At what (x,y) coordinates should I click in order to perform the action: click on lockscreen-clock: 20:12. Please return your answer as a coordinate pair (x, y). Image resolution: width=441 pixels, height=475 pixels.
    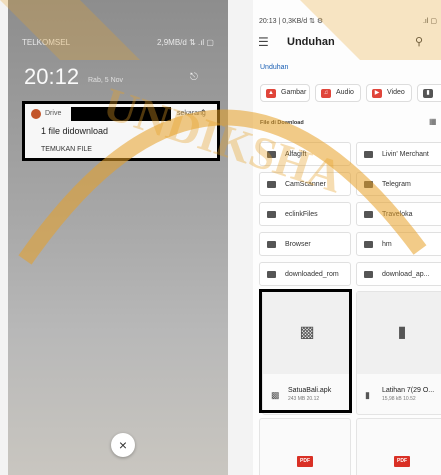
    Looking at the image, I should click on (52, 76).